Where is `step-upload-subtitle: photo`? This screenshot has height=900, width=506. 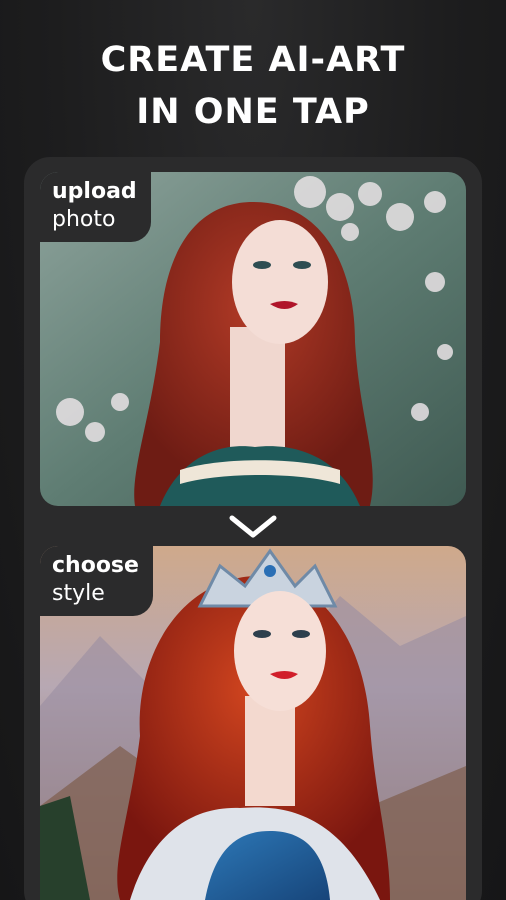
step-upload-subtitle: photo is located at coordinates (84, 219).